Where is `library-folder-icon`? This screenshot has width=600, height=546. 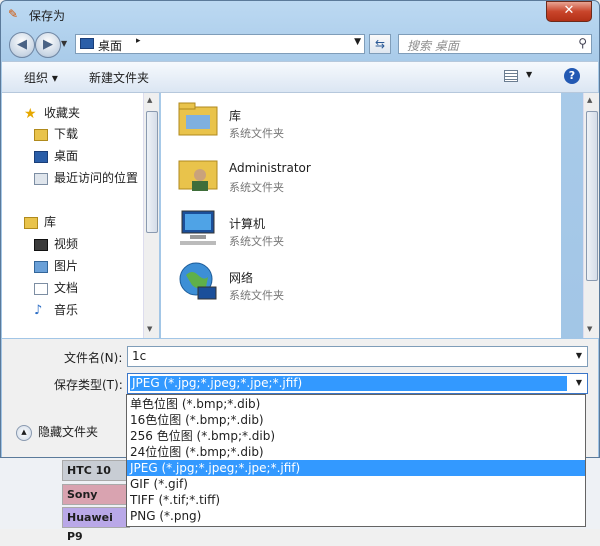
library-folder-icon is located at coordinates (198, 119).